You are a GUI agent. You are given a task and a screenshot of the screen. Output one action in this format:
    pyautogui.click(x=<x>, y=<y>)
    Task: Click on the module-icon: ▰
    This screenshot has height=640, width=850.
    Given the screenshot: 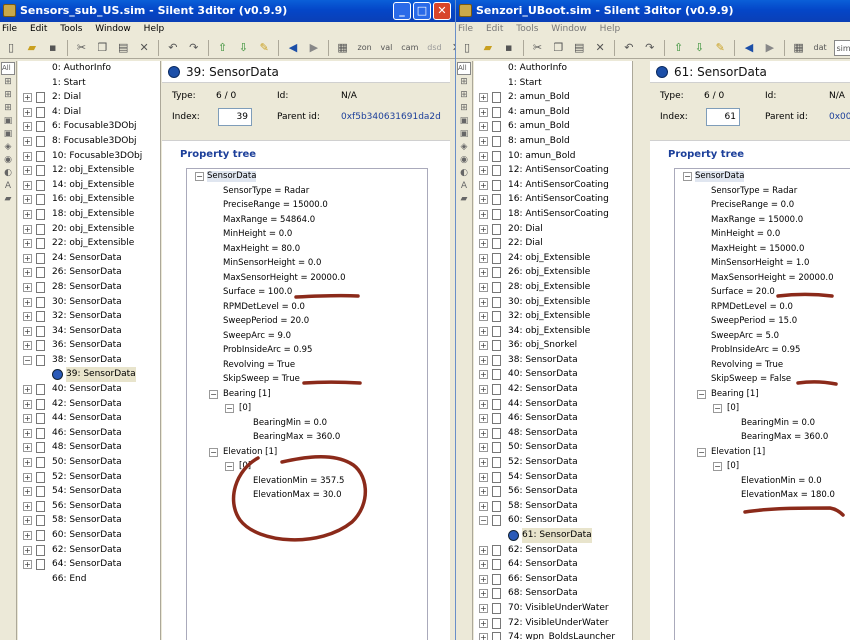 What is the action you would take?
    pyautogui.click(x=8, y=199)
    